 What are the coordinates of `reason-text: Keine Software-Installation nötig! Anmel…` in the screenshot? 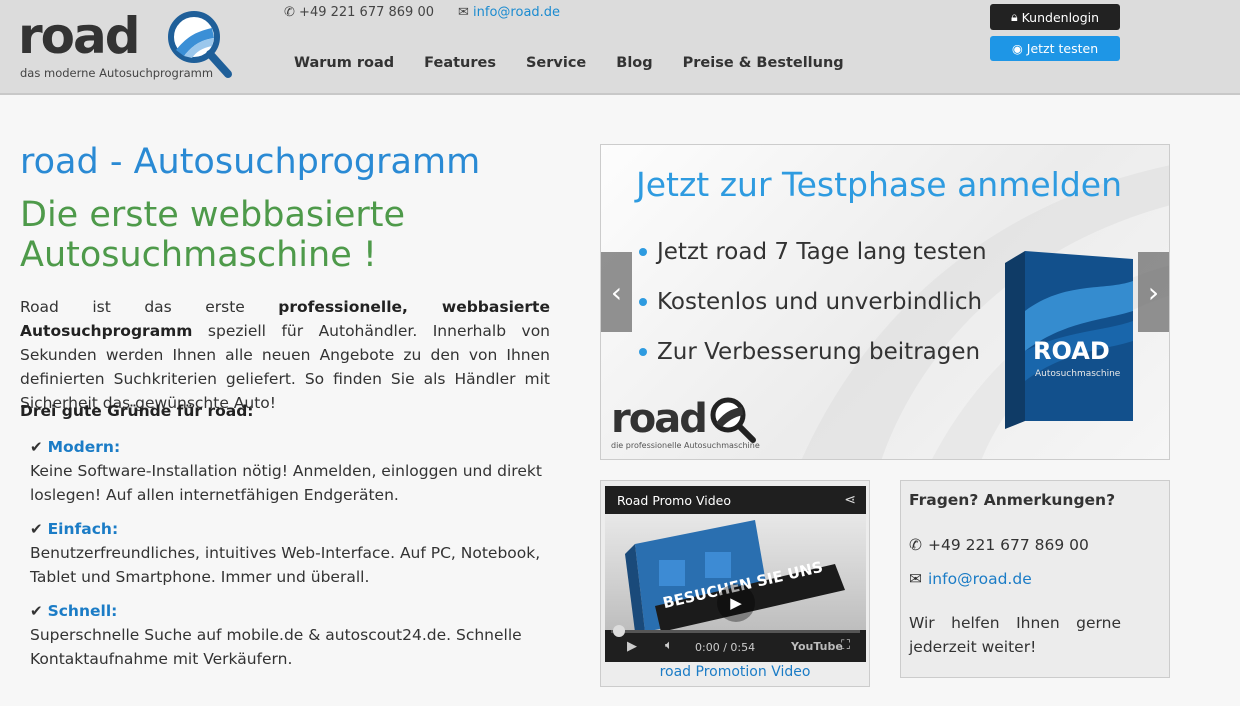 It's located at (286, 483).